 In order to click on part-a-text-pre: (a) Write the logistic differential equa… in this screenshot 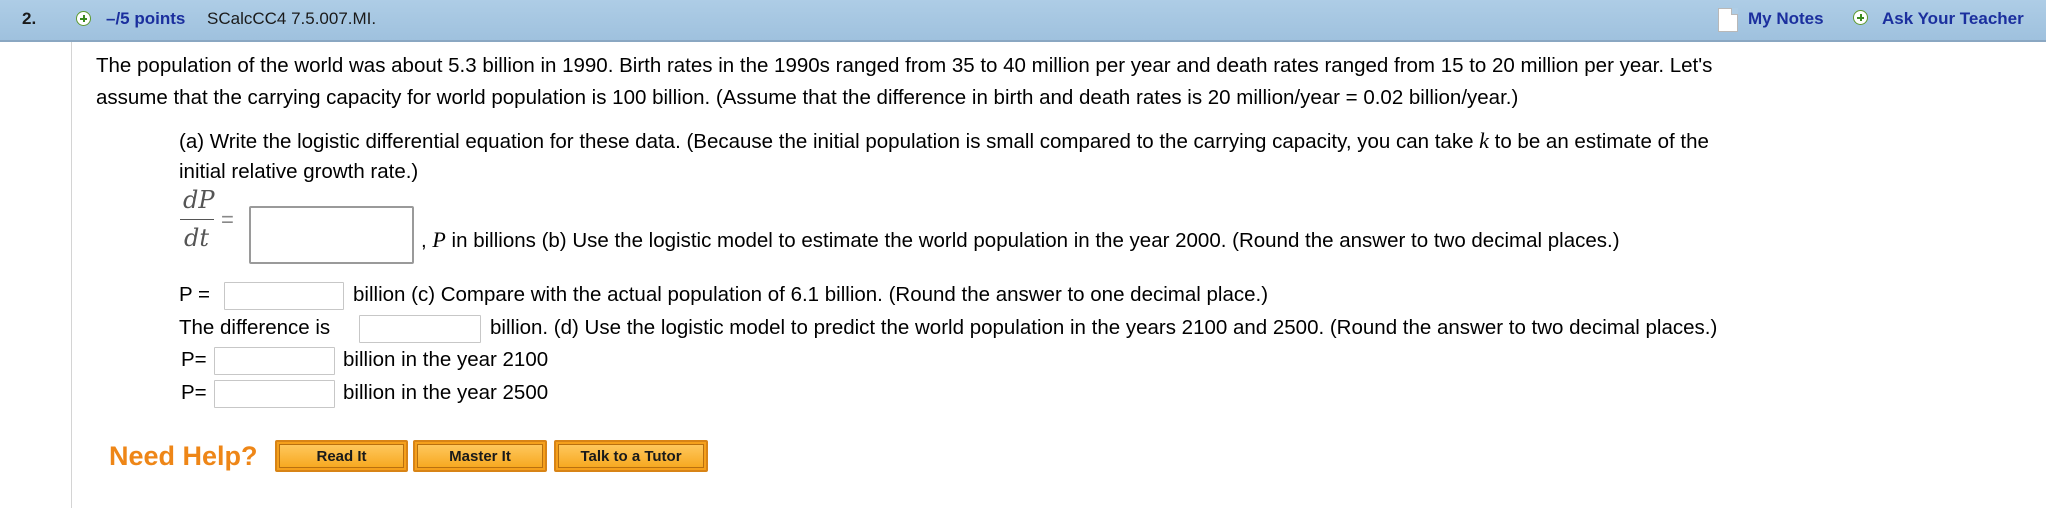, I will do `click(829, 141)`.